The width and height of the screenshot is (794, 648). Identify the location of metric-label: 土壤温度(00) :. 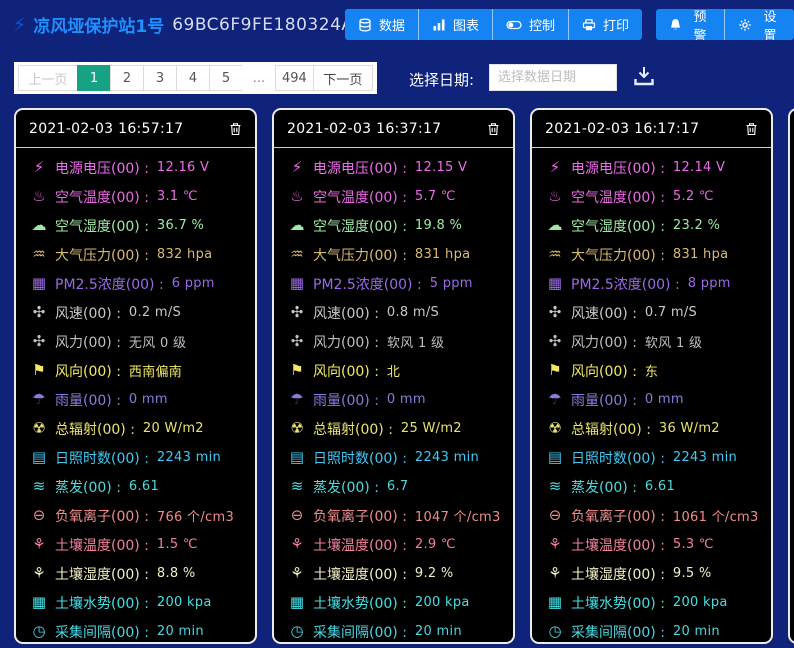
(360, 545).